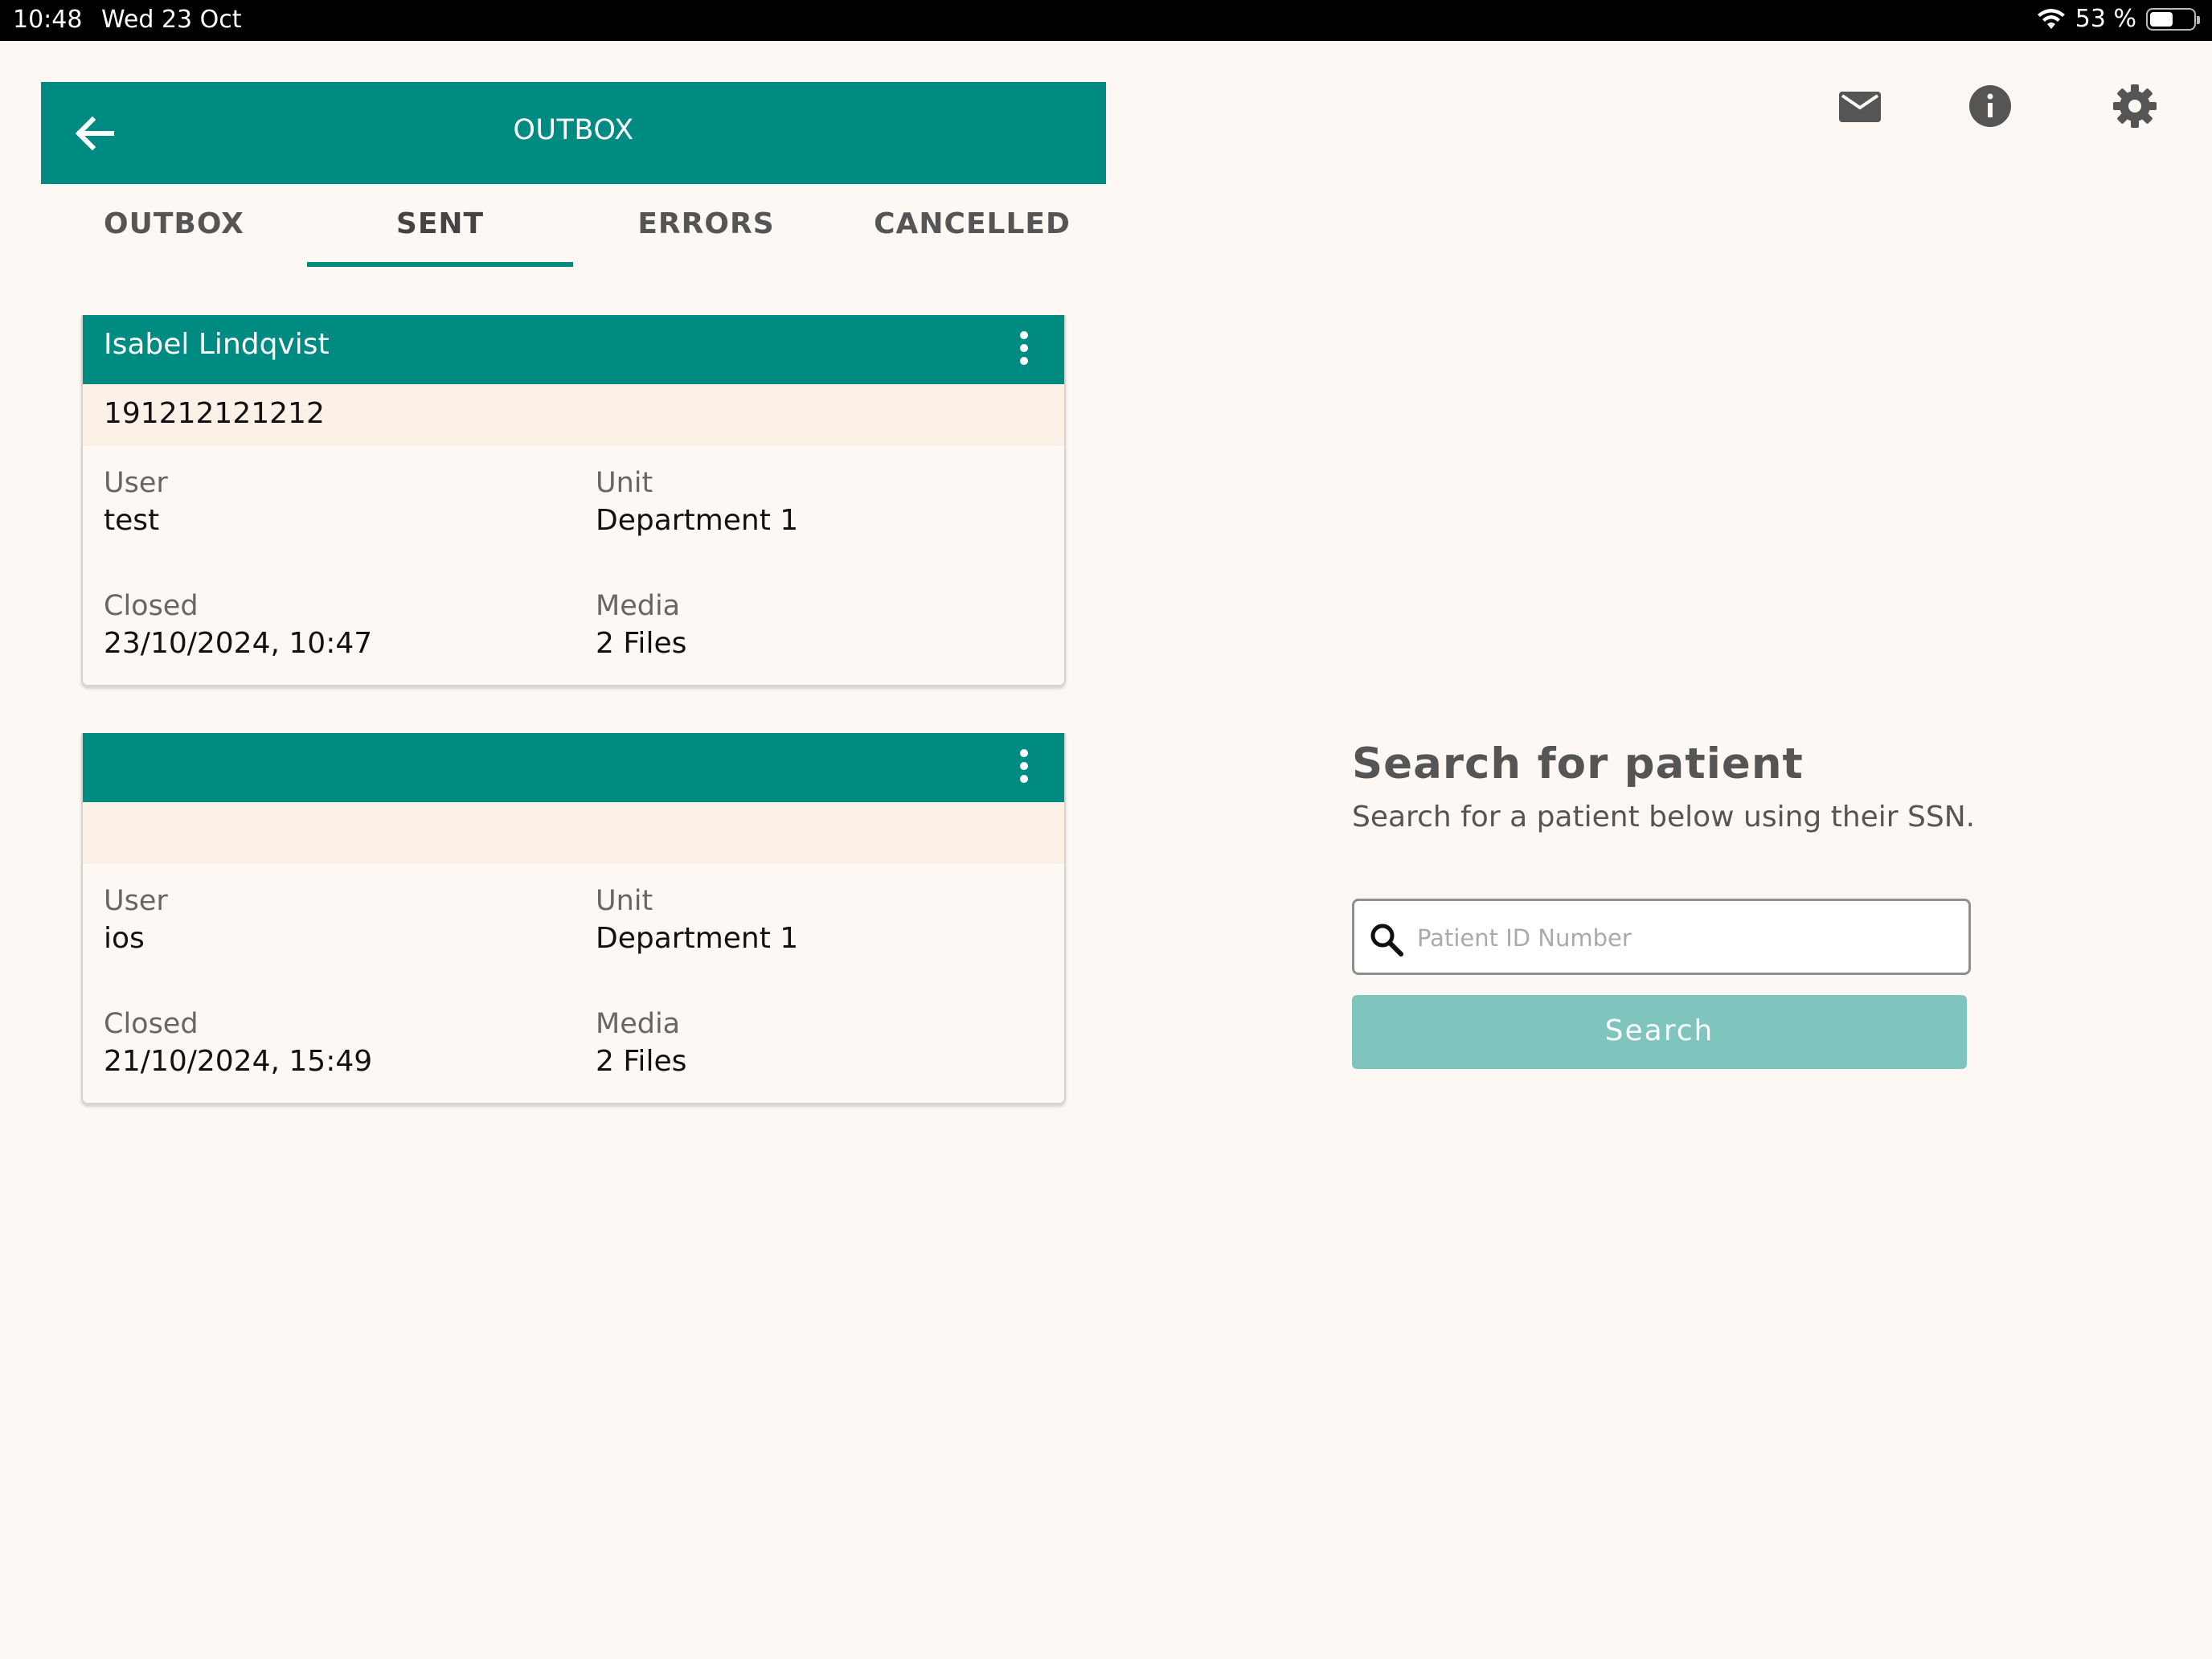  Describe the element at coordinates (573, 415) in the screenshot. I see `patient-ssn: 191212121212` at that location.